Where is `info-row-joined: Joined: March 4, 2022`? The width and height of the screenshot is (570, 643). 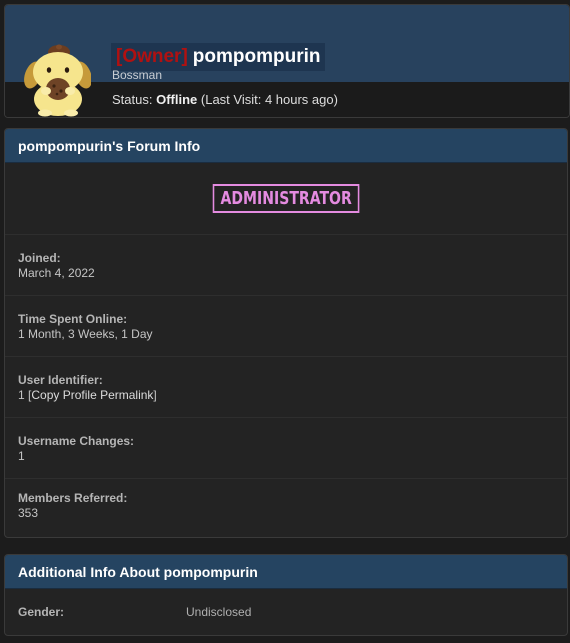
info-row-joined: Joined: March 4, 2022 is located at coordinates (286, 265).